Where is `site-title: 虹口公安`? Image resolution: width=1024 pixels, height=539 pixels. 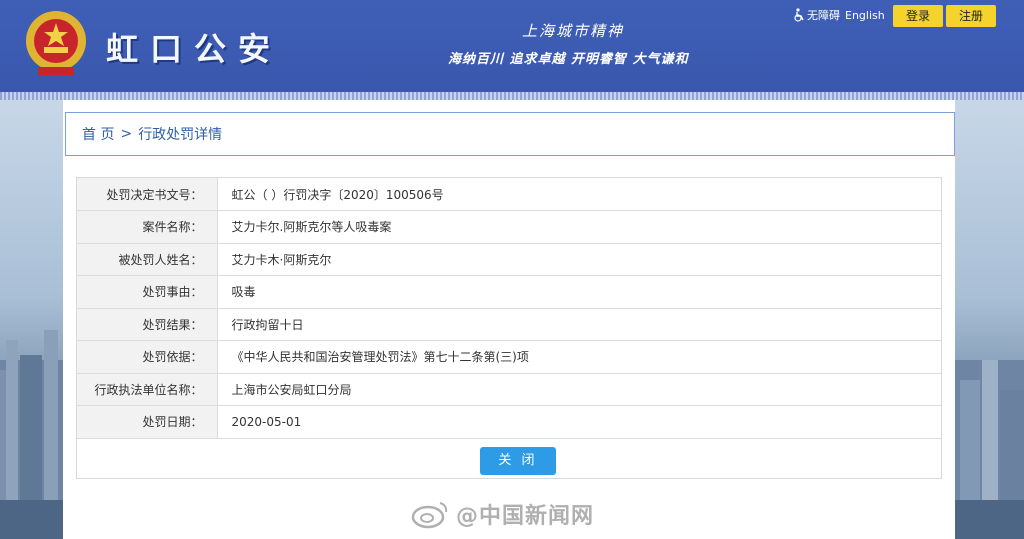
site-title: 虹口公安 is located at coordinates (194, 47).